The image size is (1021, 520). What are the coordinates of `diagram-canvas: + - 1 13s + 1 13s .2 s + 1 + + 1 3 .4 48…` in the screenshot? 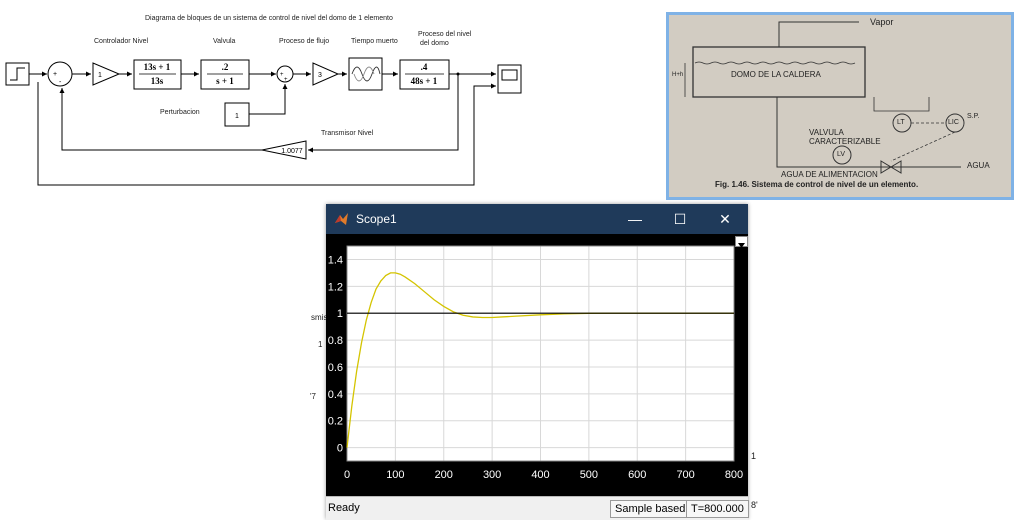 It's located at (263, 121).